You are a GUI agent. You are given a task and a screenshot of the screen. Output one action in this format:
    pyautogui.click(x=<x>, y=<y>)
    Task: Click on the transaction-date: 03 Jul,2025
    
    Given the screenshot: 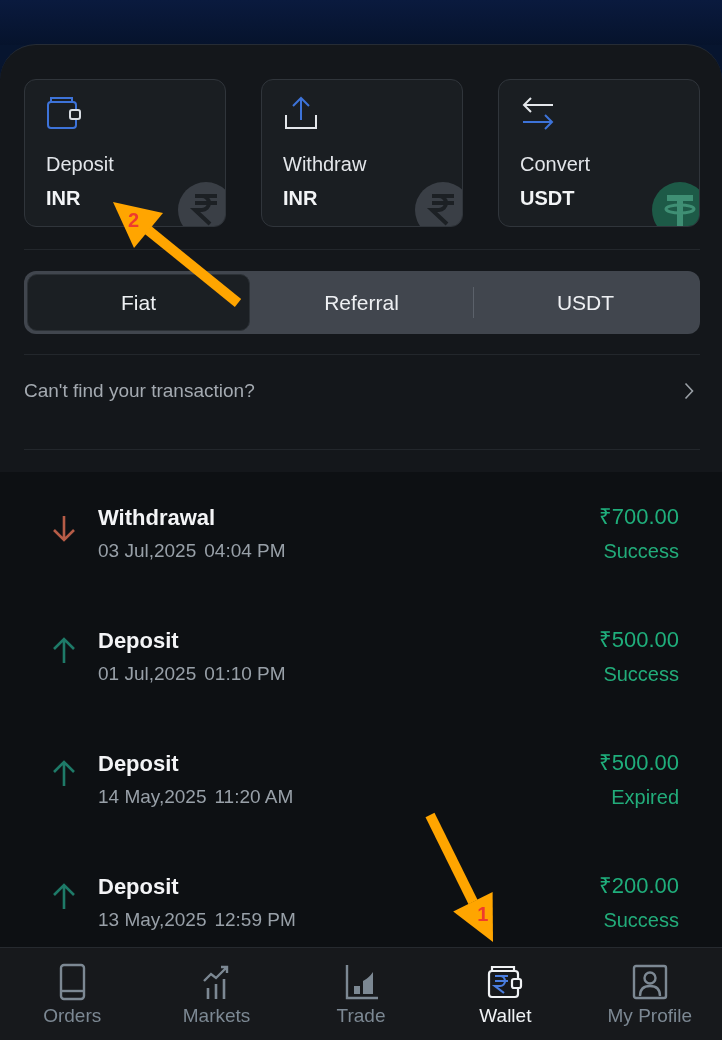 What is the action you would take?
    pyautogui.click(x=147, y=550)
    